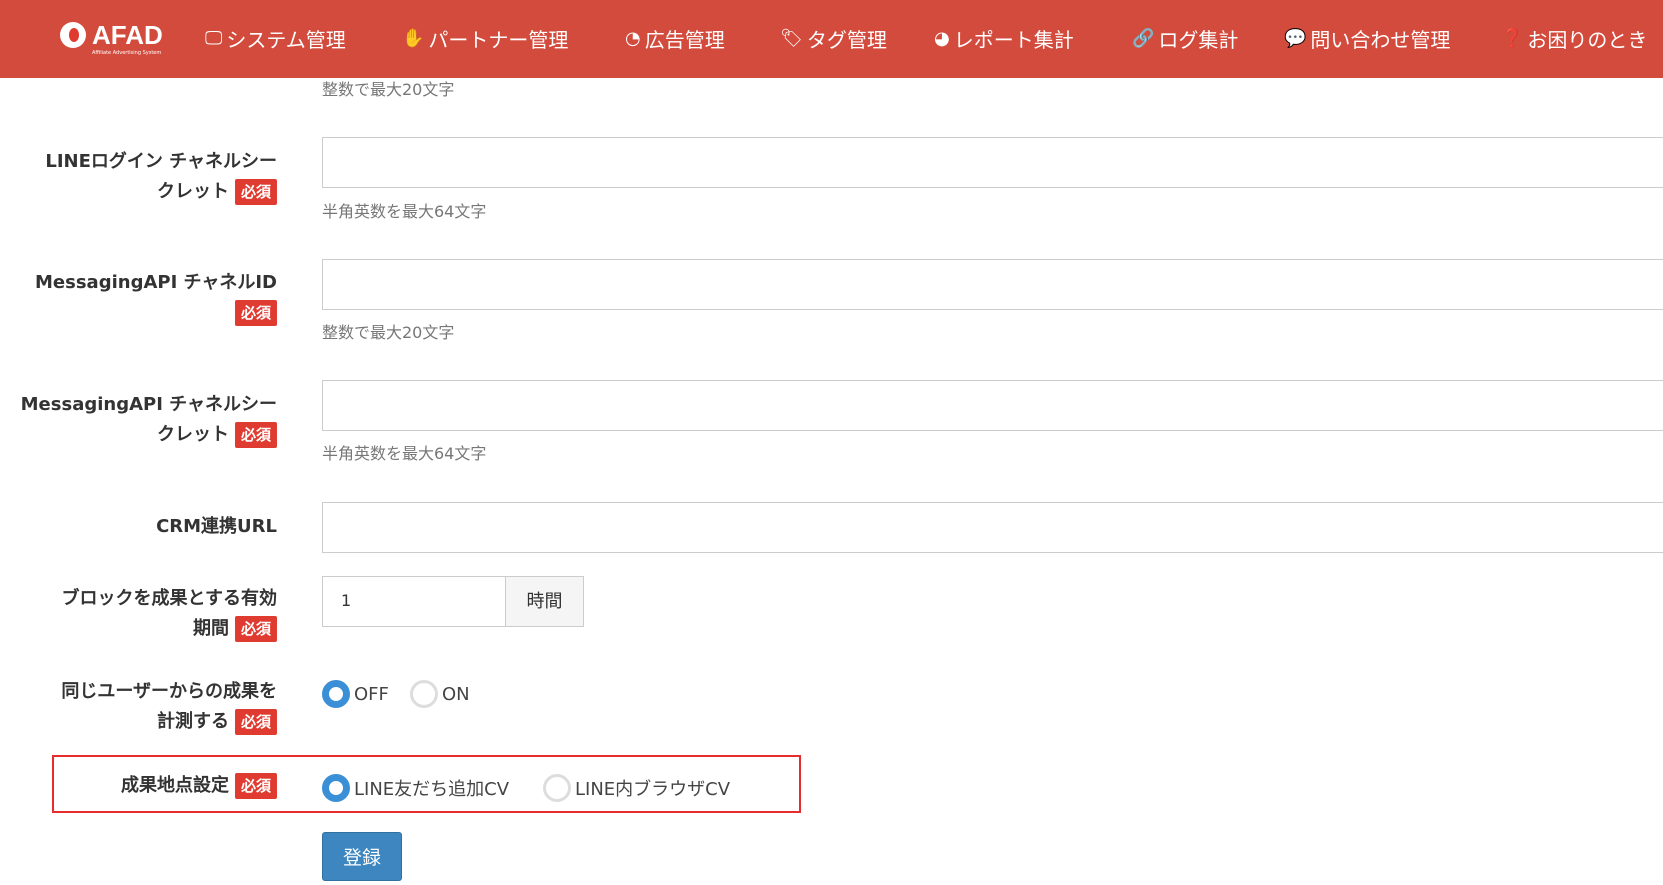 This screenshot has height=885, width=1663. I want to click on nav-label: 広告管理, so click(684, 40).